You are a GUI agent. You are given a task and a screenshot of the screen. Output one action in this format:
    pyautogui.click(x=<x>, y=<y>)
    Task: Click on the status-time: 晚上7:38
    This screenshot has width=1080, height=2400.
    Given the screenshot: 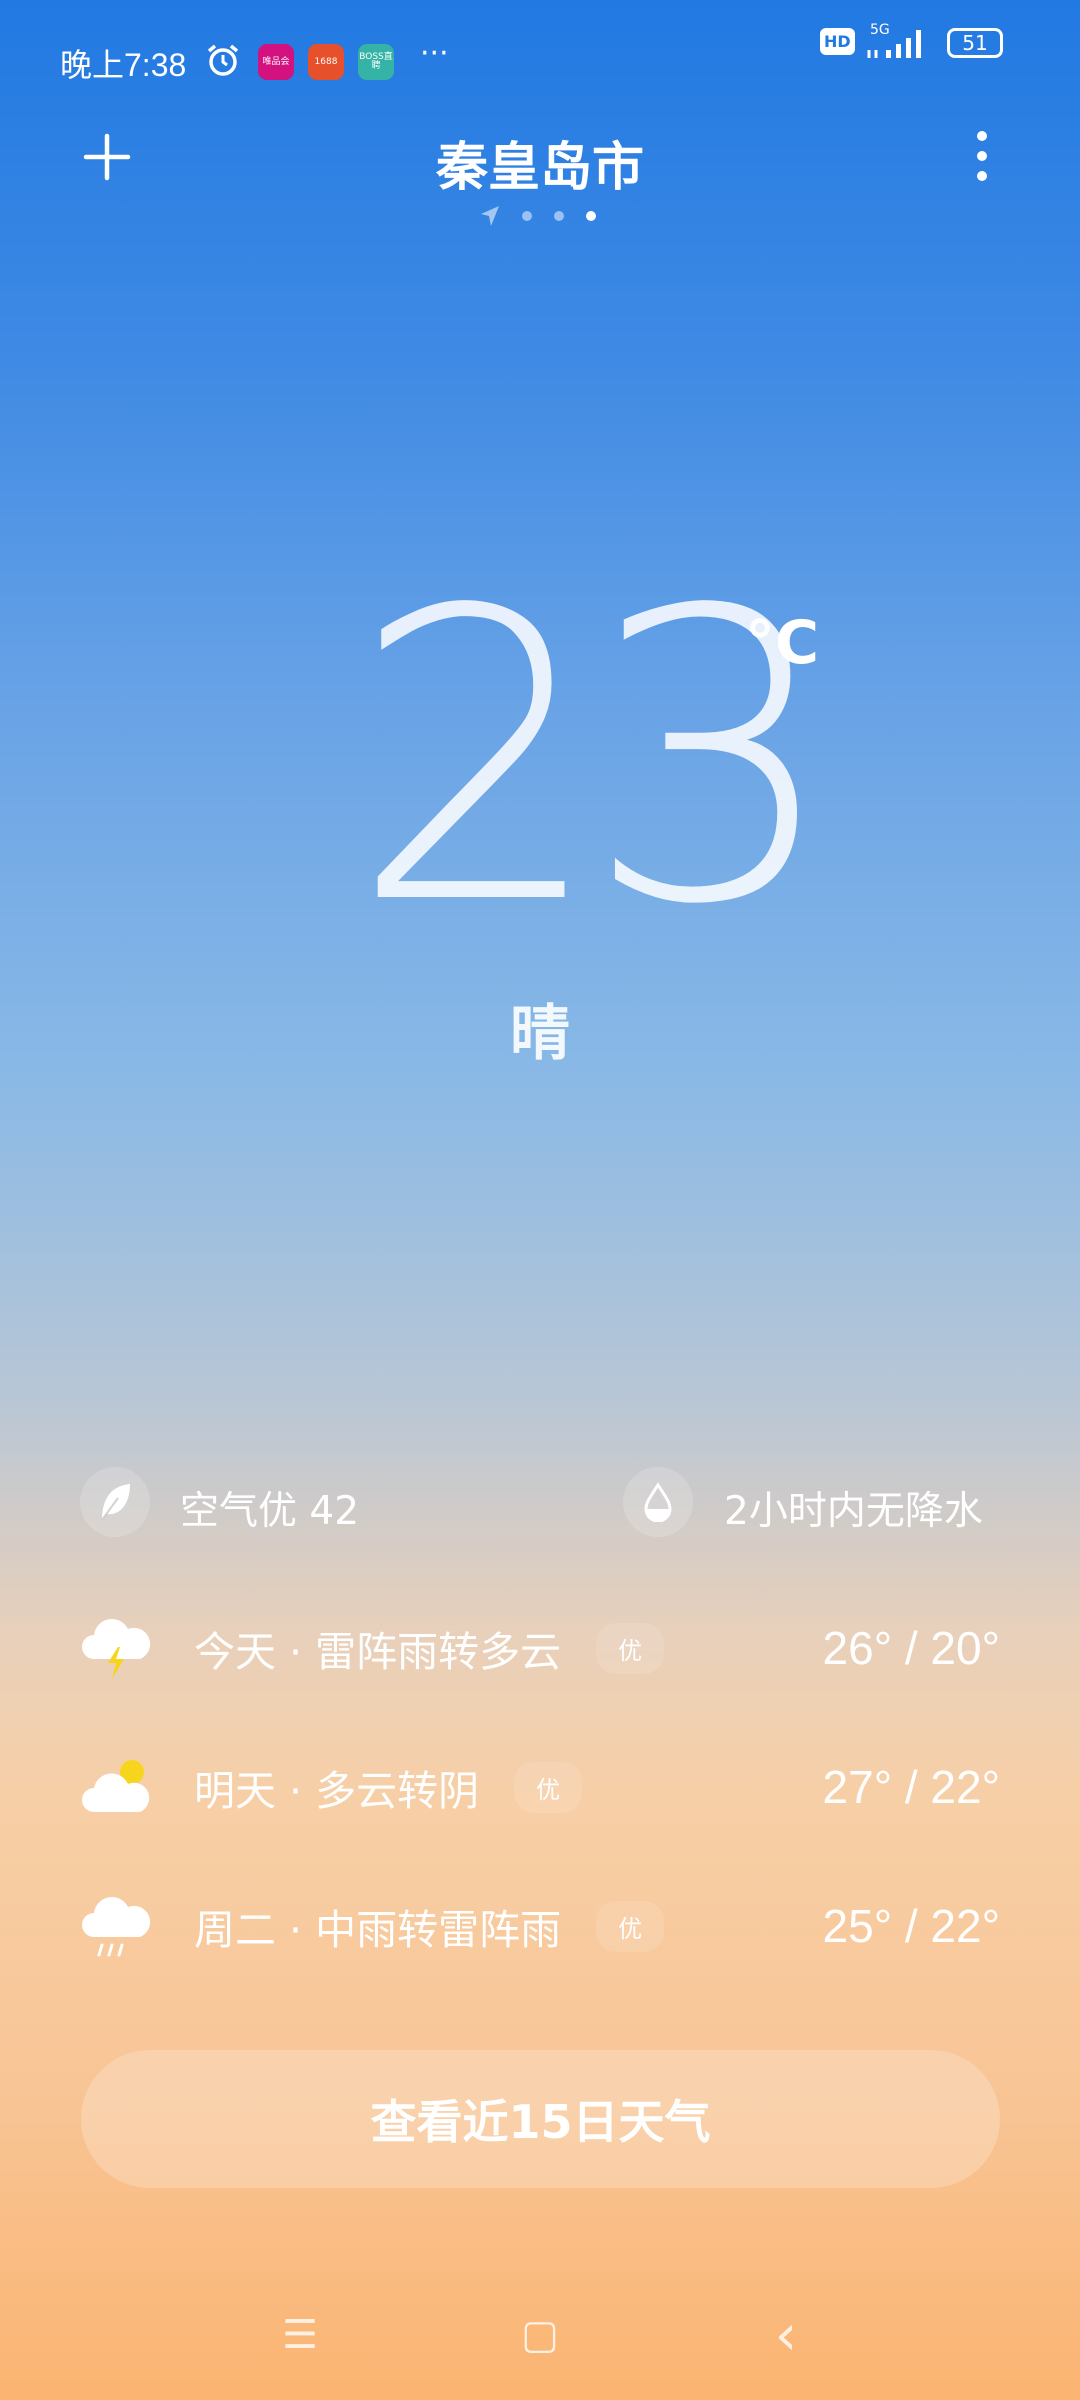 What is the action you would take?
    pyautogui.click(x=123, y=65)
    